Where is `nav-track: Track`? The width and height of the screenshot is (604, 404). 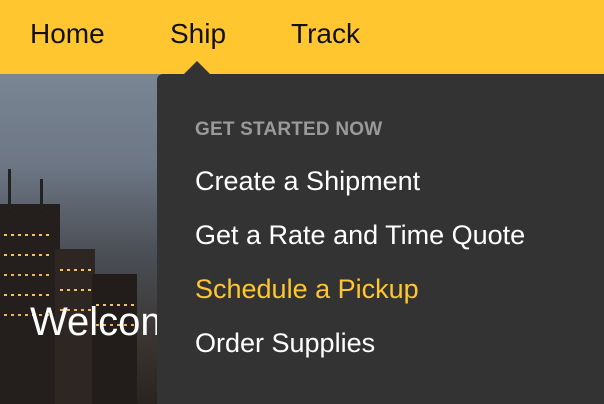
nav-track: Track is located at coordinates (325, 34).